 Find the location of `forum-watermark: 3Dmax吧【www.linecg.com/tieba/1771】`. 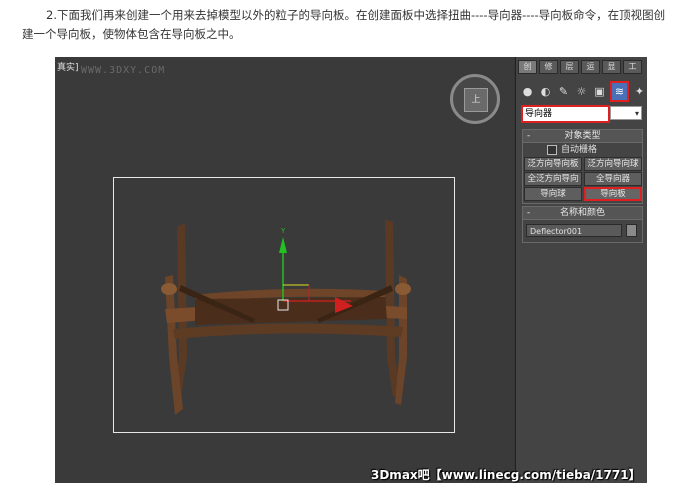

forum-watermark: 3Dmax吧【www.linecg.com/tieba/1771】 is located at coordinates (506, 475).